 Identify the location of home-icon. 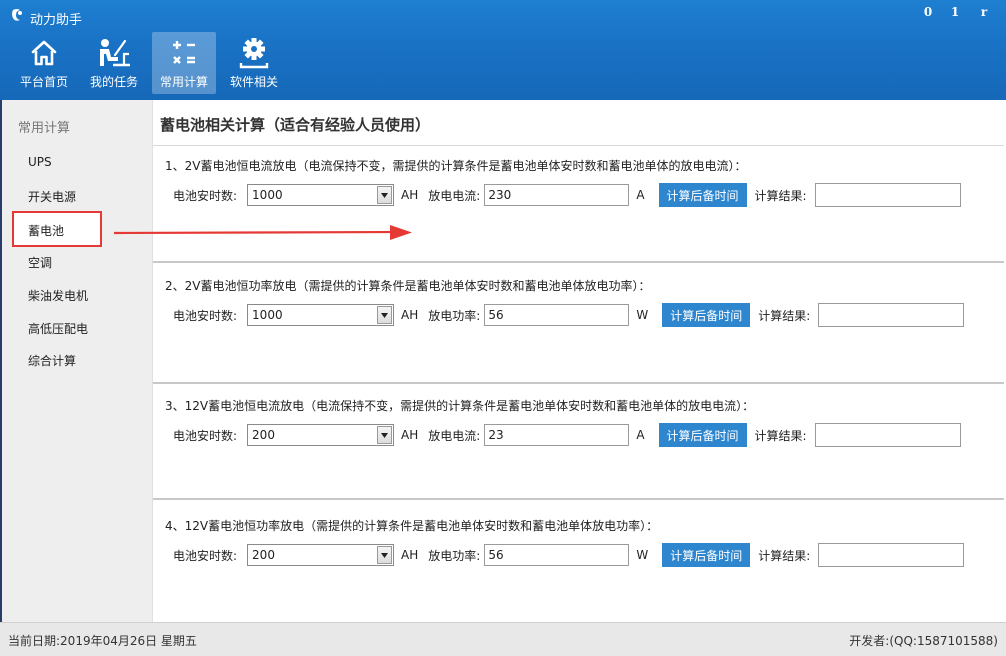
(44, 53).